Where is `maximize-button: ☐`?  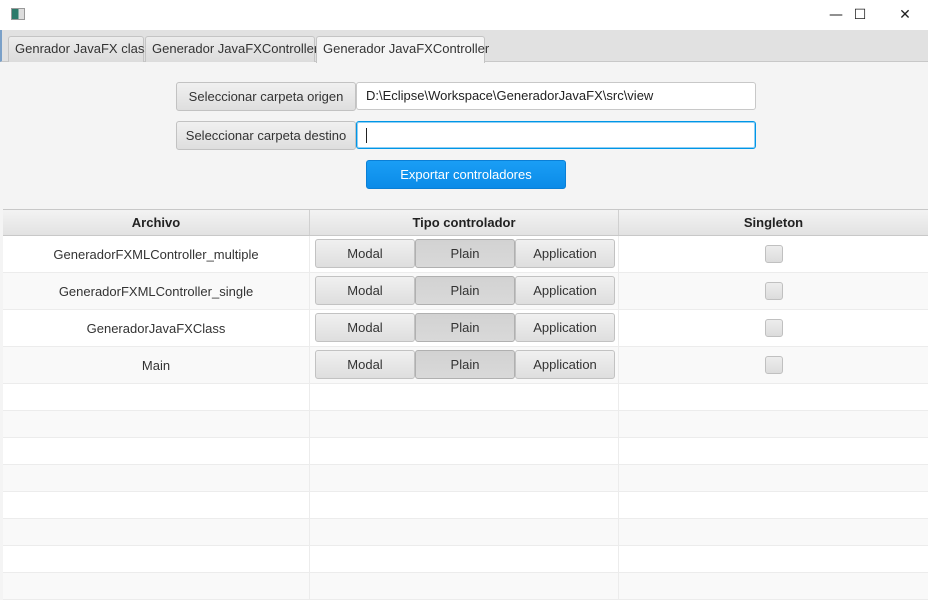
maximize-button: ☐ is located at coordinates (860, 15).